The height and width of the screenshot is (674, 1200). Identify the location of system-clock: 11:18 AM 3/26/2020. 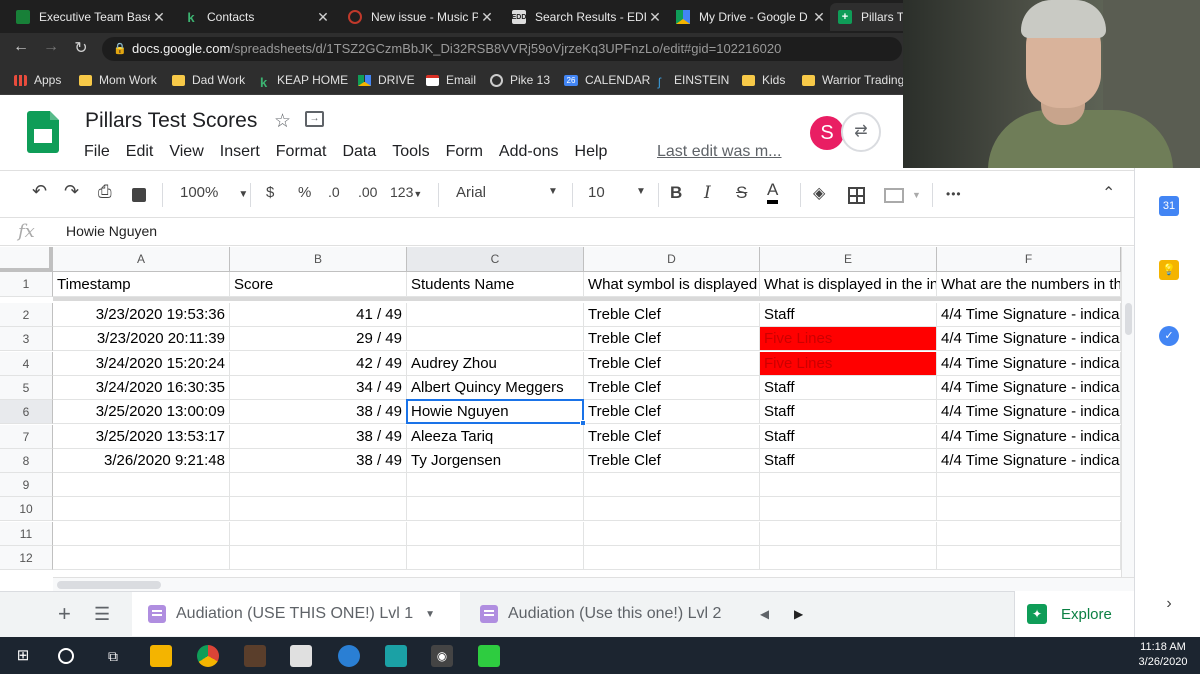
(1163, 655).